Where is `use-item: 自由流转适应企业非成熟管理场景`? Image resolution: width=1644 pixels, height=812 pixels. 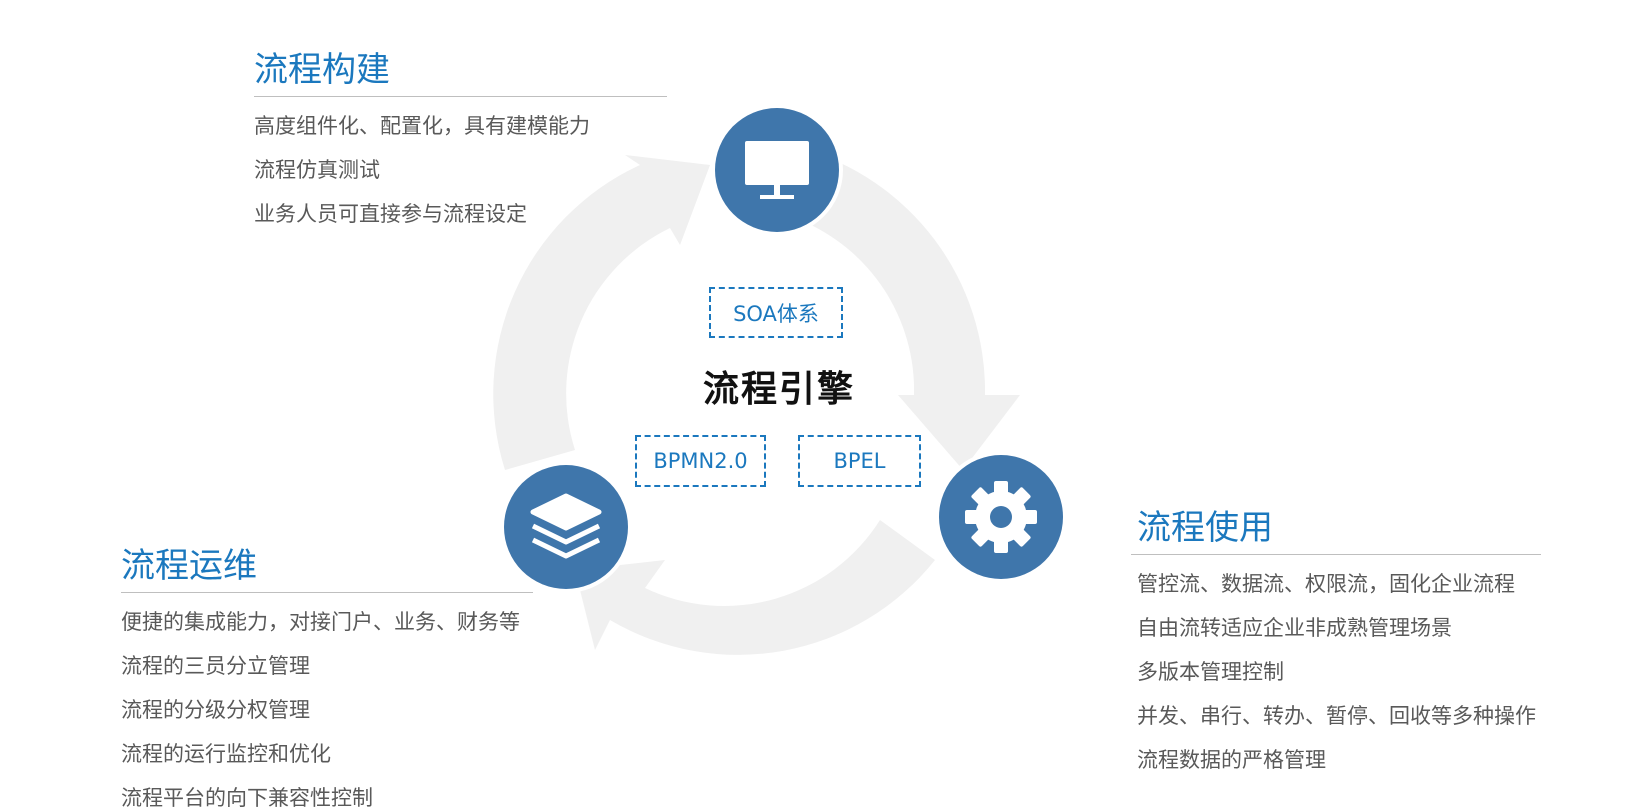 use-item: 自由流转适应企业非成熟管理场景 is located at coordinates (1294, 628).